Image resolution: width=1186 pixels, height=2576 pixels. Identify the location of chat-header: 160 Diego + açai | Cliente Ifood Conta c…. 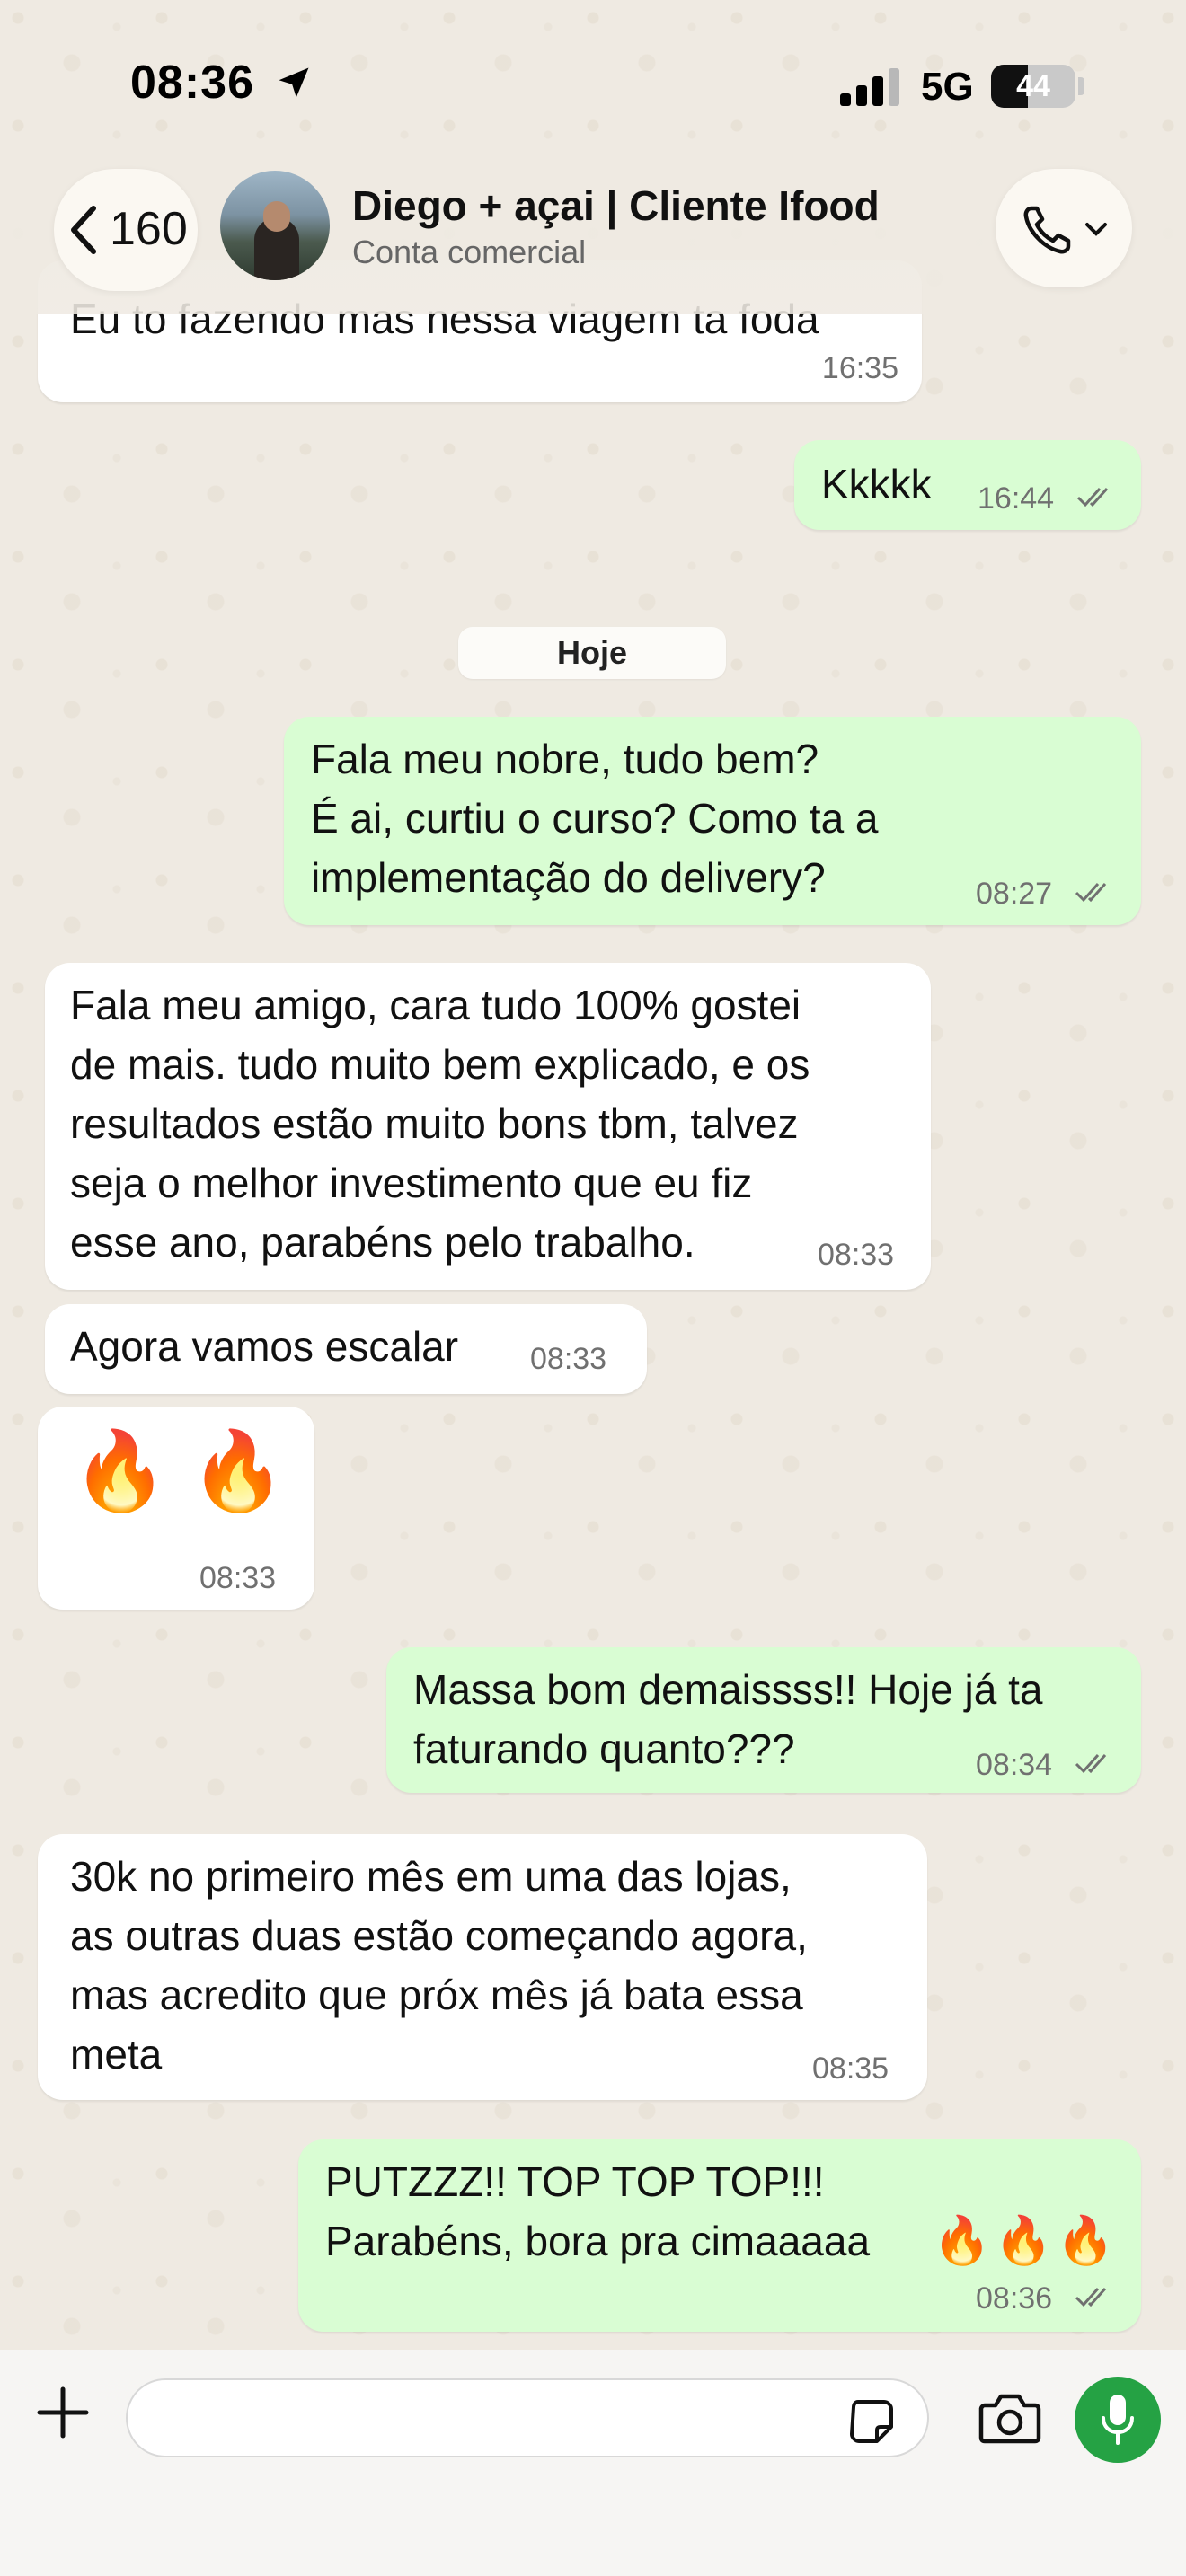
(593, 238).